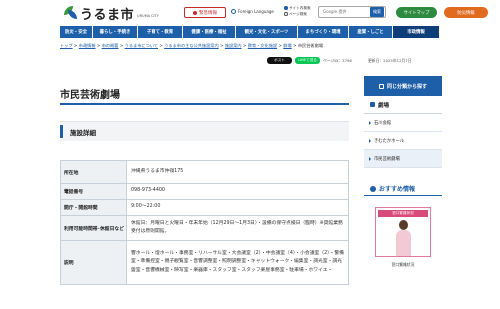  I want to click on row-value: 098-973-4400, so click(237, 191).